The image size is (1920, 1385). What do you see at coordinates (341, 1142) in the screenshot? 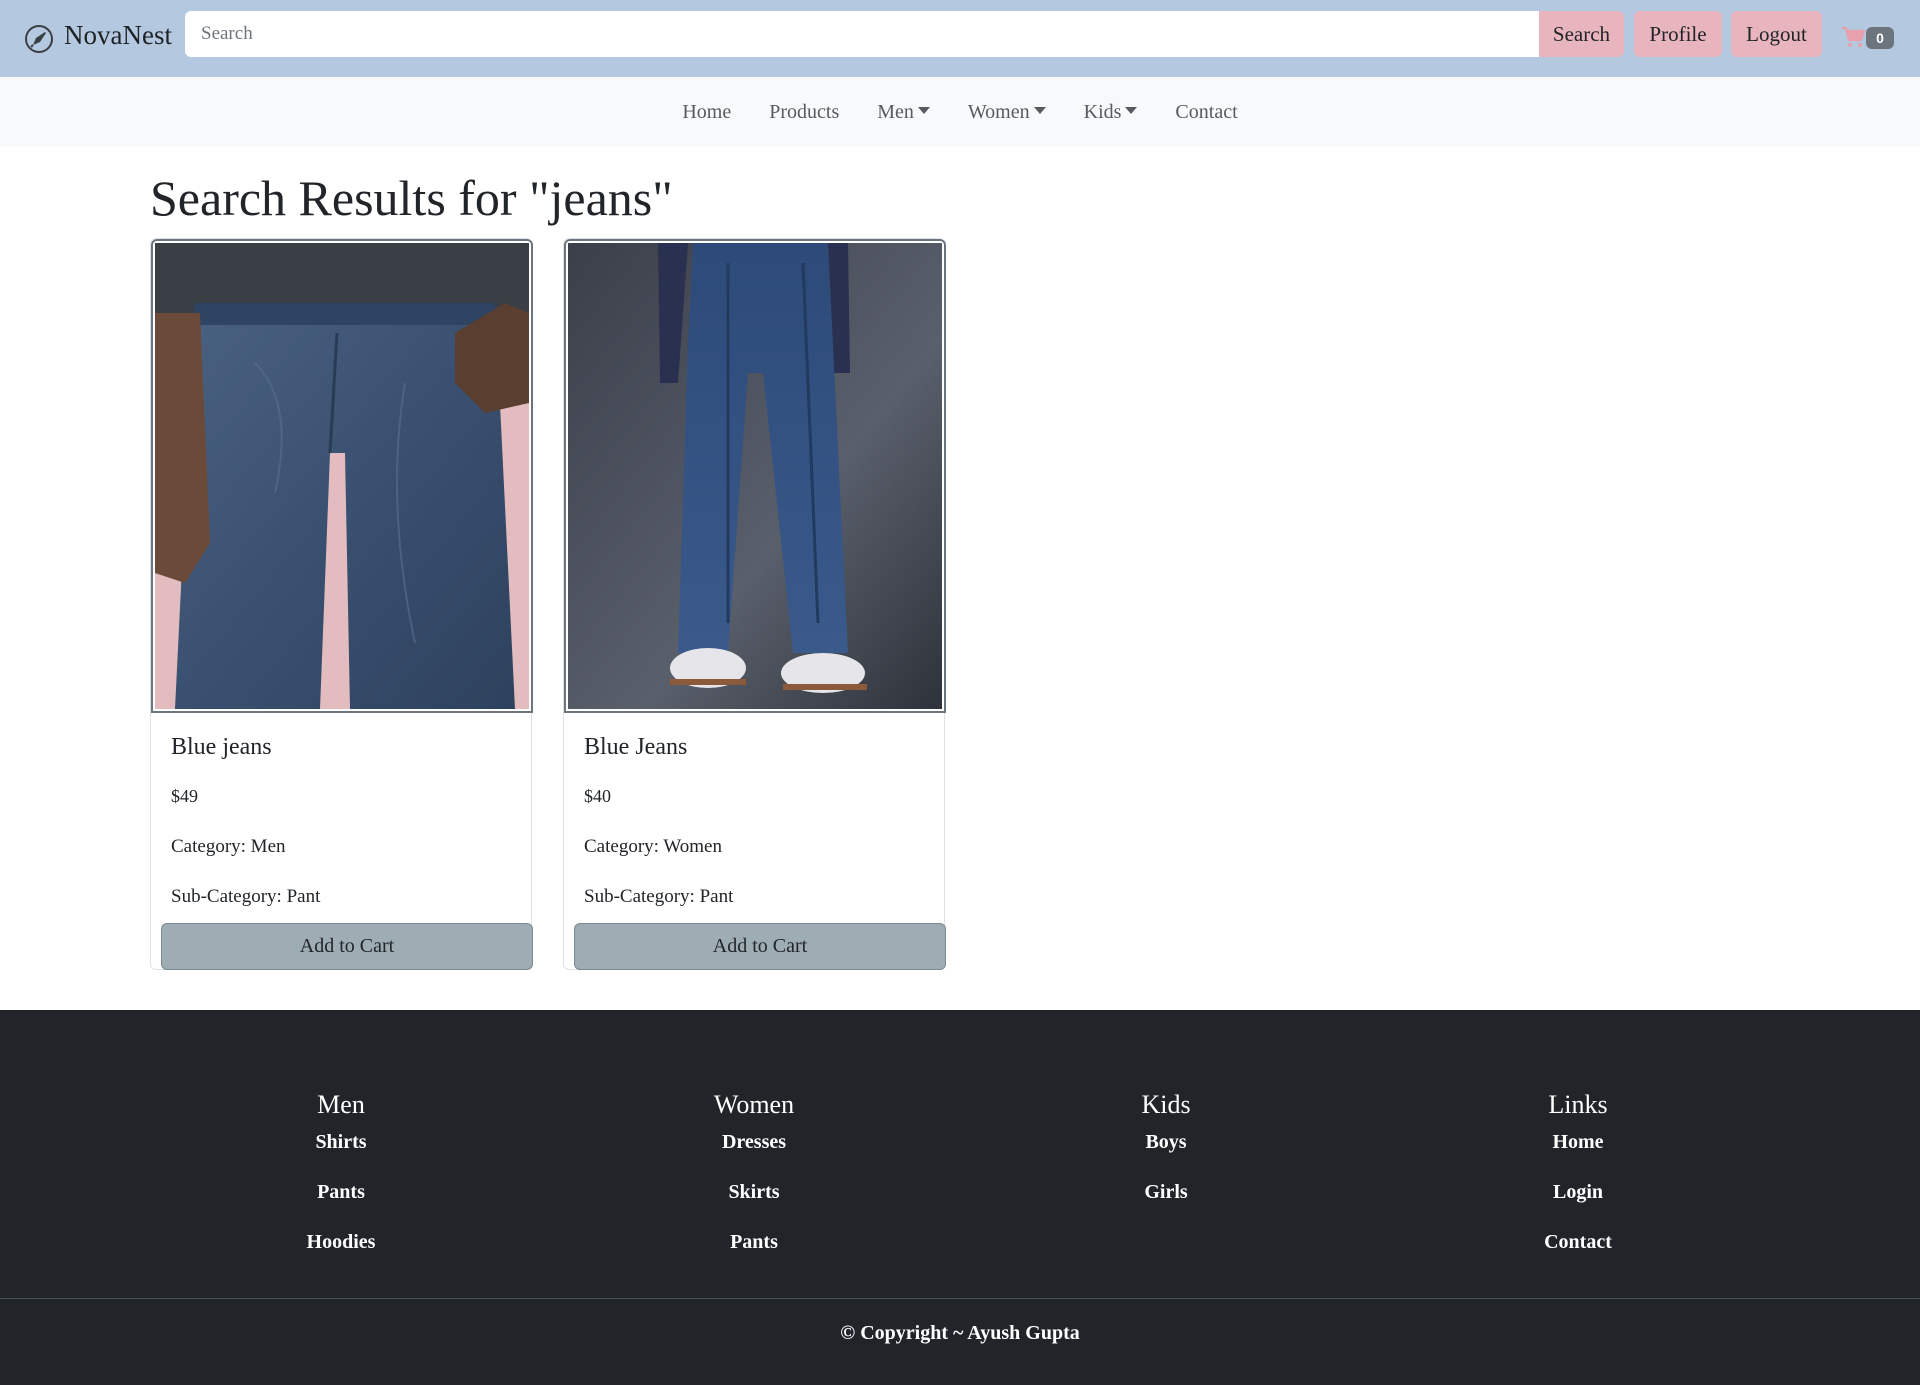
I see `footer-link: Shirts` at bounding box center [341, 1142].